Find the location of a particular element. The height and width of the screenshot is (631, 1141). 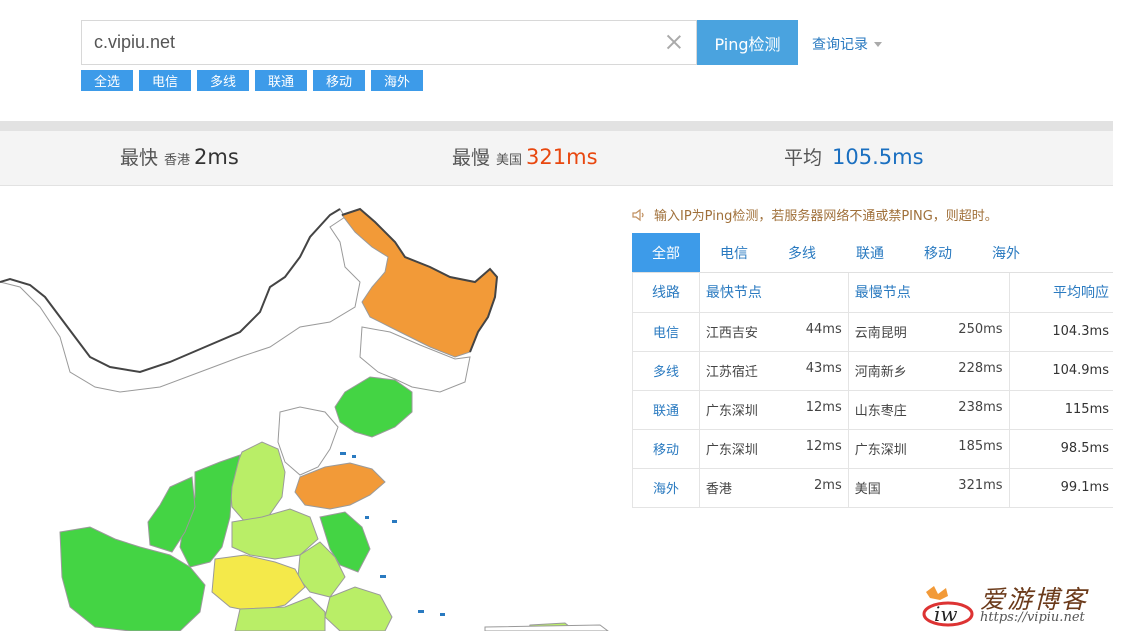

notice-text: 输入IP为Ping检测，若服务器网络不通或禁PING，则超时。 is located at coordinates (826, 216).